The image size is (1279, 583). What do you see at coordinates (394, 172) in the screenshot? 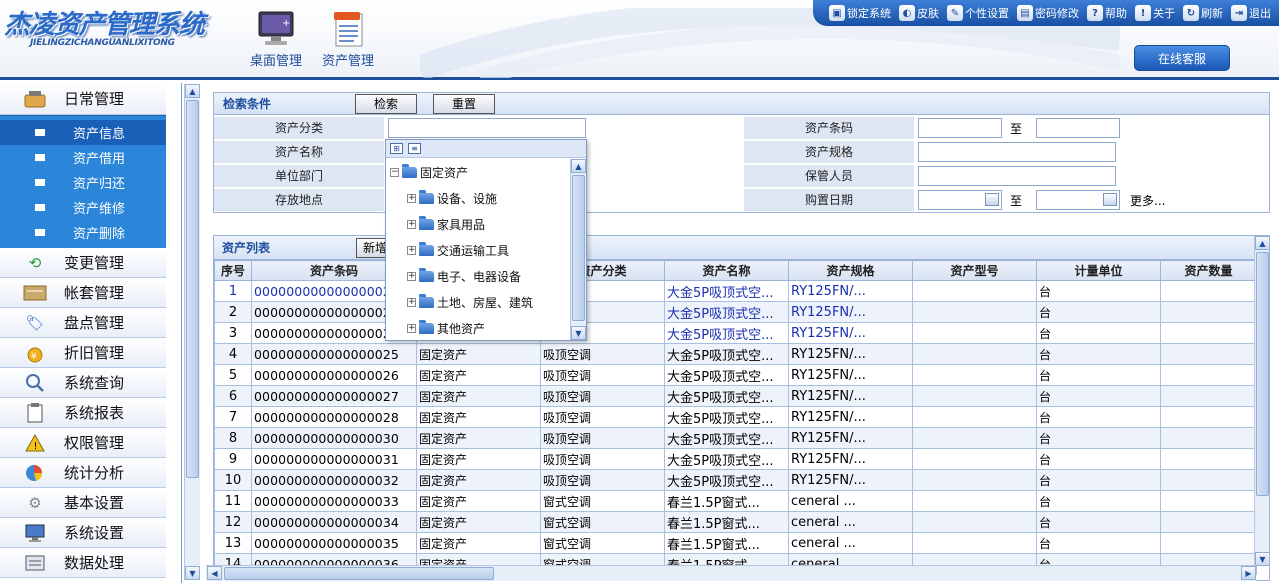
I see `collapse-icon: −` at bounding box center [394, 172].